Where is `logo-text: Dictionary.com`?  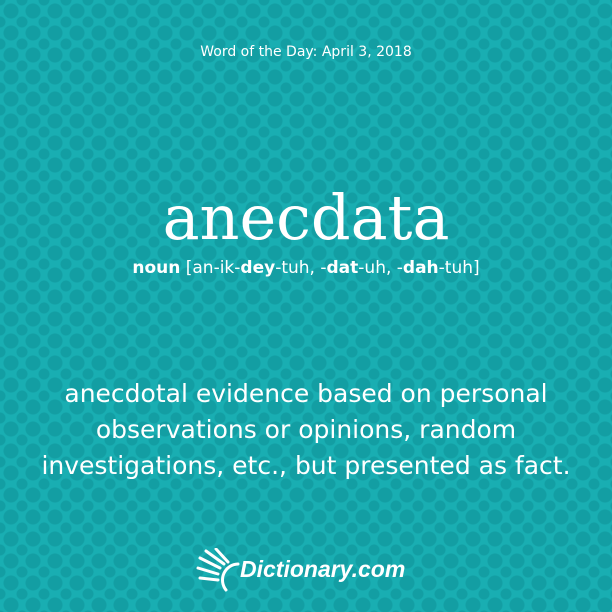 logo-text: Dictionary.com is located at coordinates (323, 569).